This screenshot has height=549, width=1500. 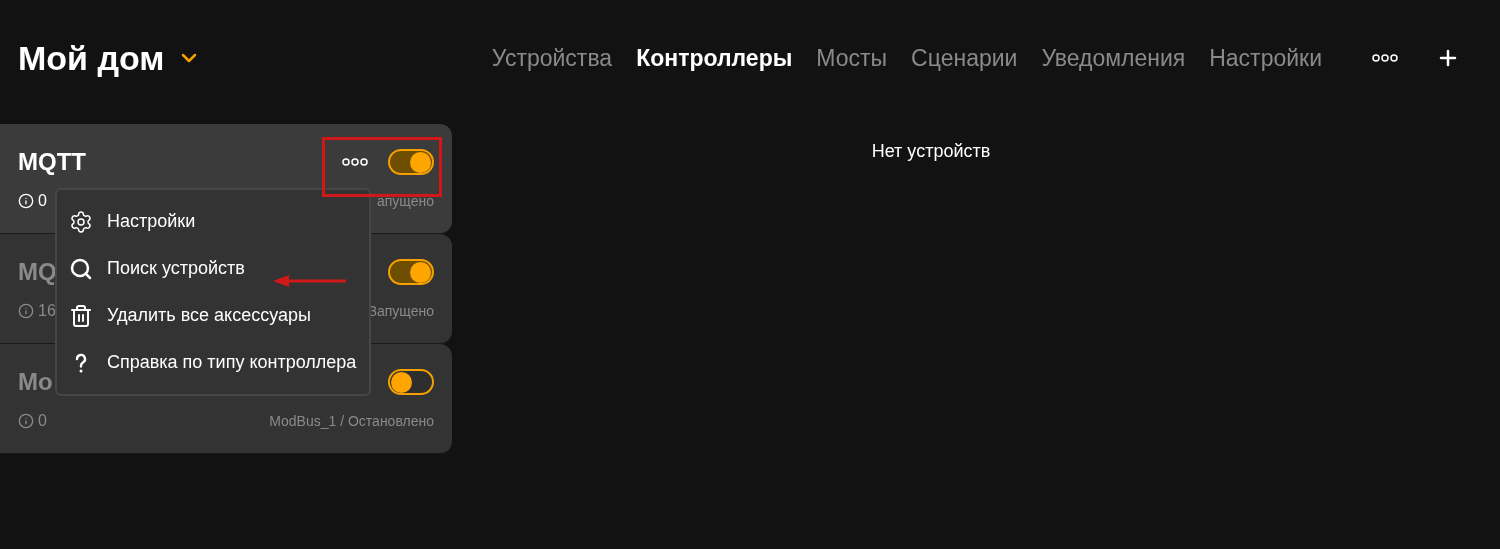 I want to click on controller-title: MQ, so click(x=37, y=272).